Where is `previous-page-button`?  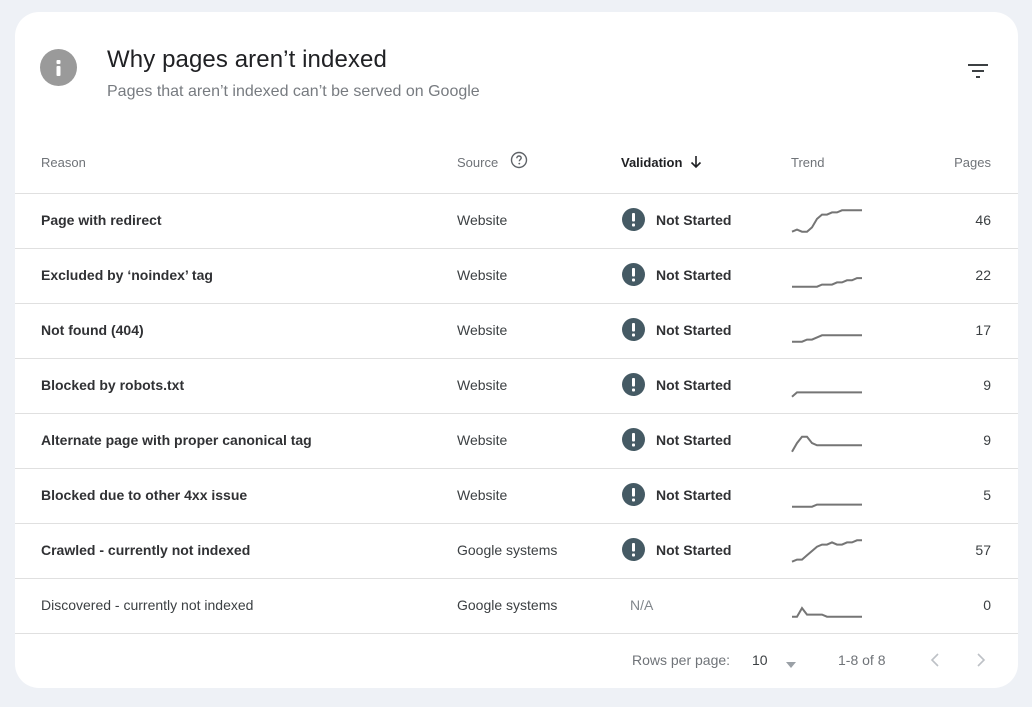
previous-page-button is located at coordinates (935, 662).